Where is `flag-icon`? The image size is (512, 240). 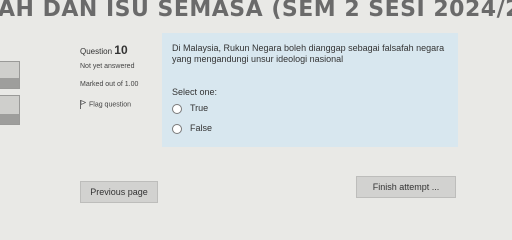 flag-icon is located at coordinates (83, 104).